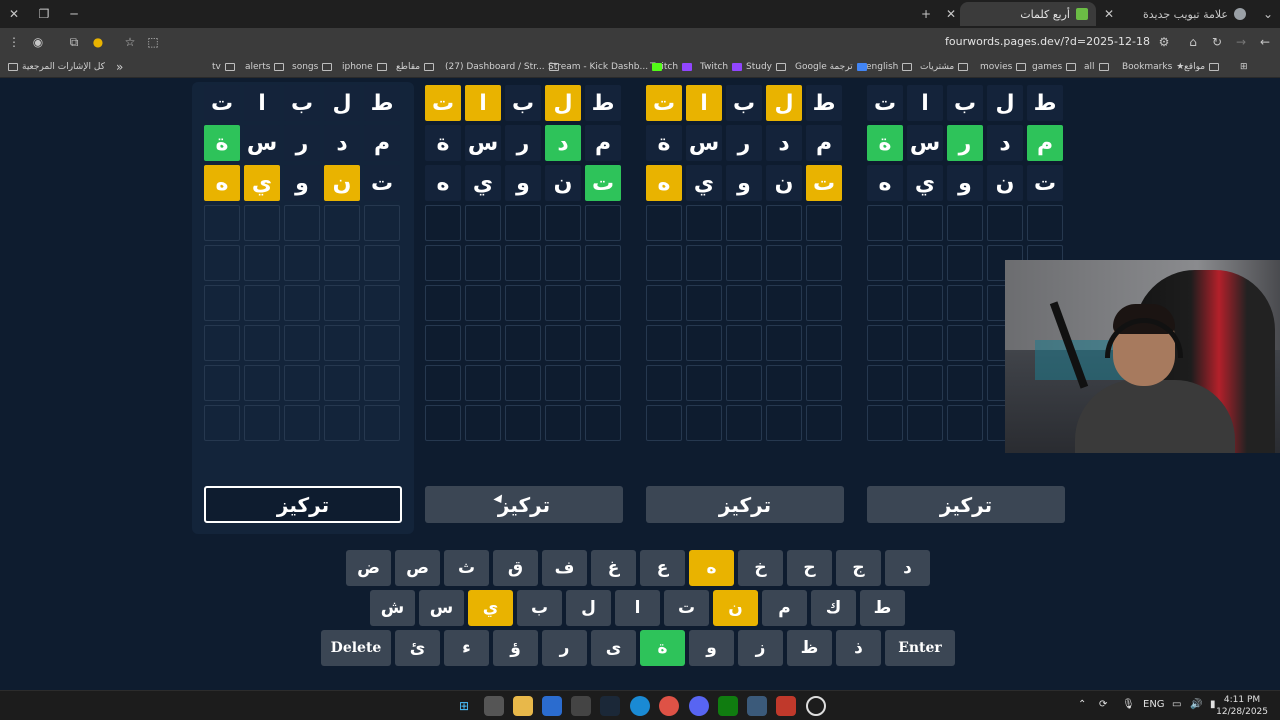 This screenshot has width=1280, height=720. Describe the element at coordinates (368, 568) in the screenshot. I see `key: ض` at that location.